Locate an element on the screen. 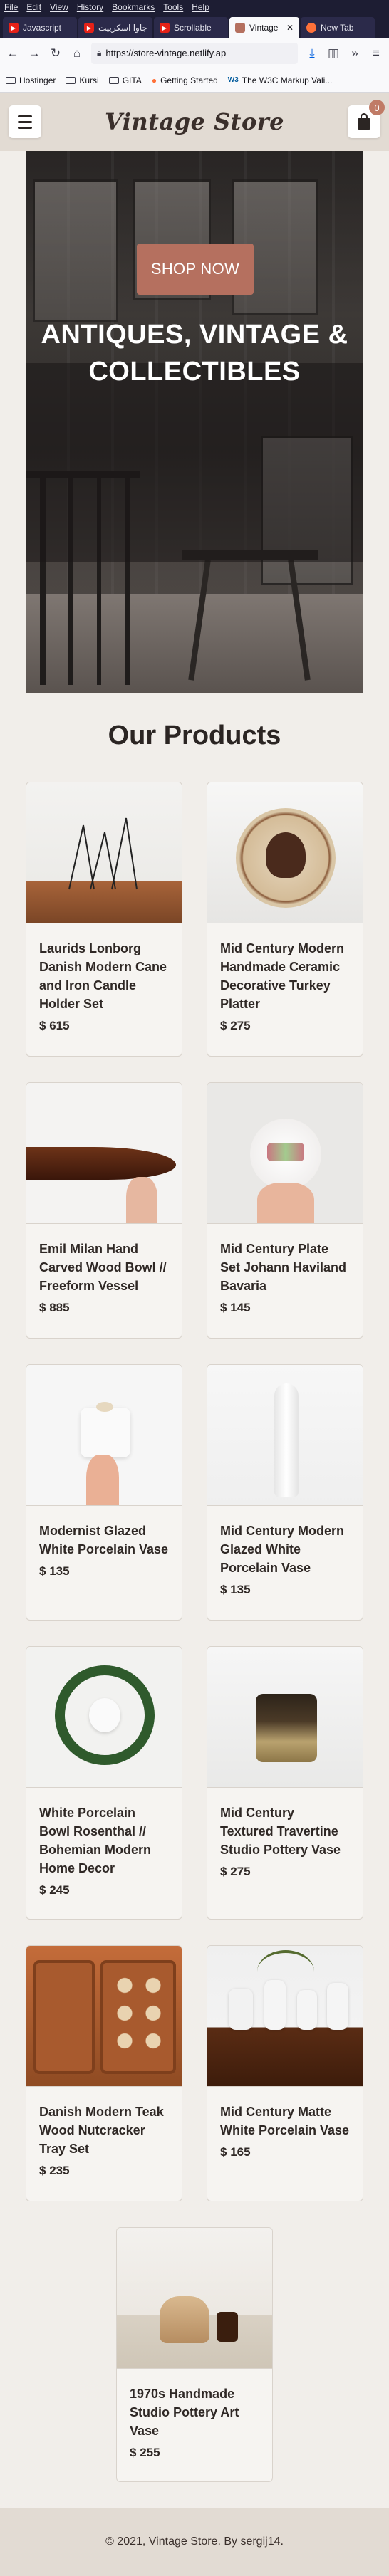 Image resolution: width=389 pixels, height=2576 pixels. teak-tray-illustration is located at coordinates (64, 2017).